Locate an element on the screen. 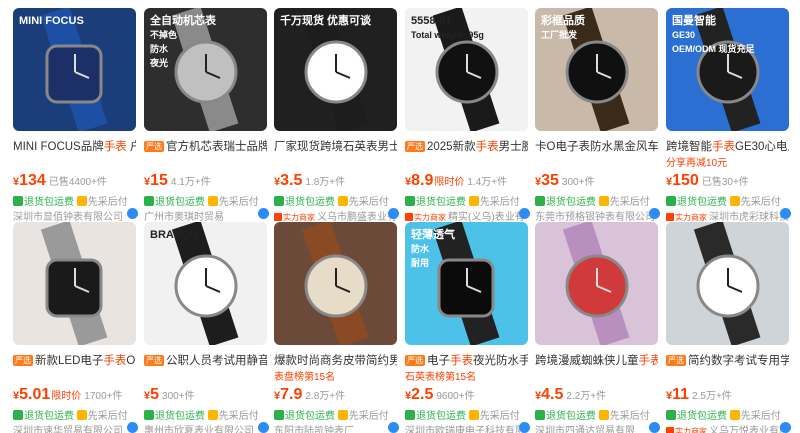  image-overlay-text: MINI FOCUS is located at coordinates (51, 21).